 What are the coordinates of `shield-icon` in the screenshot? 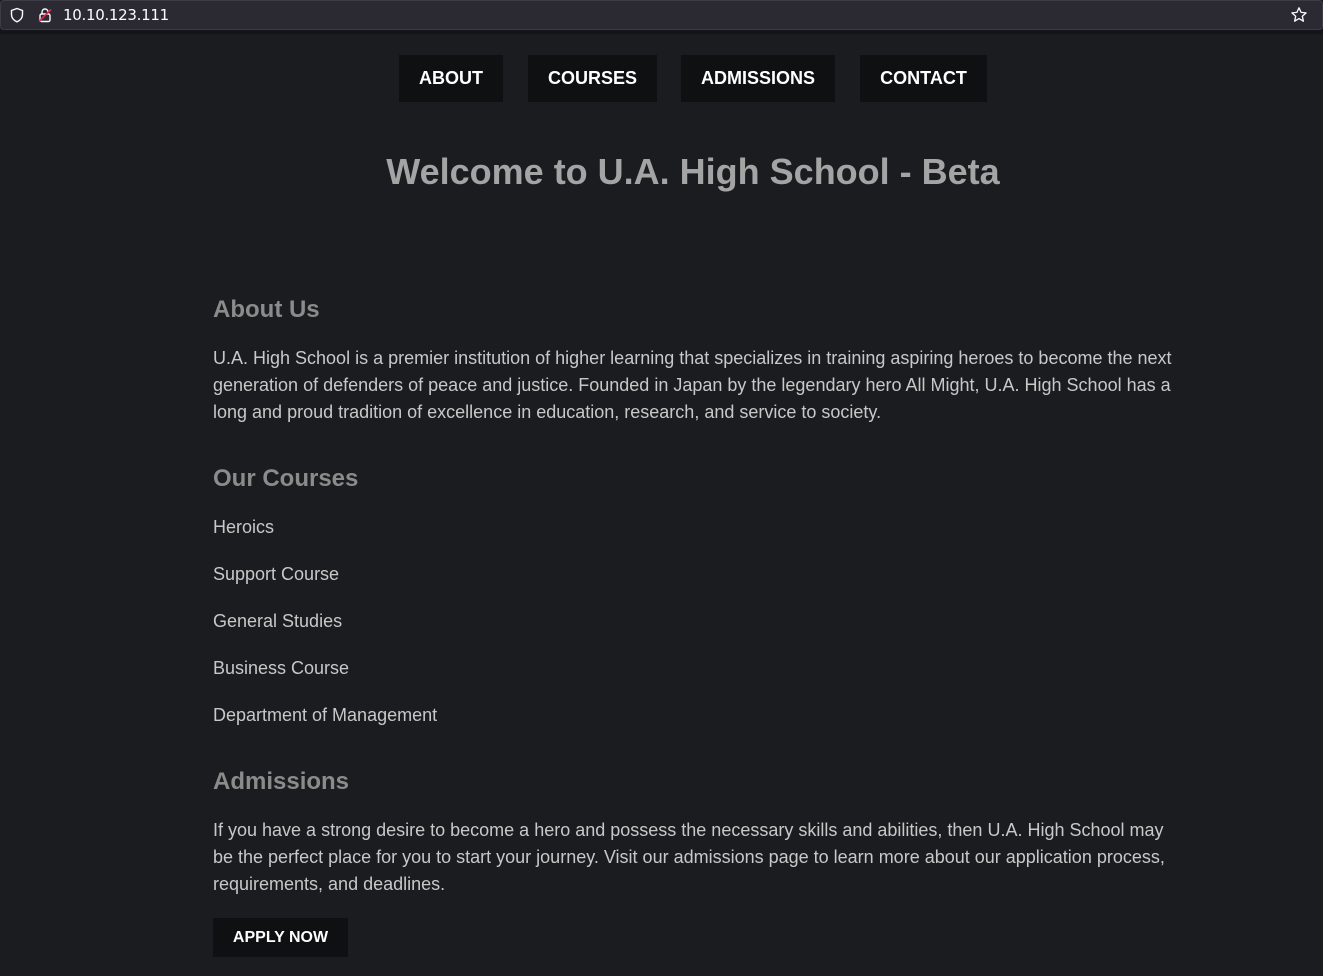 It's located at (17, 15).